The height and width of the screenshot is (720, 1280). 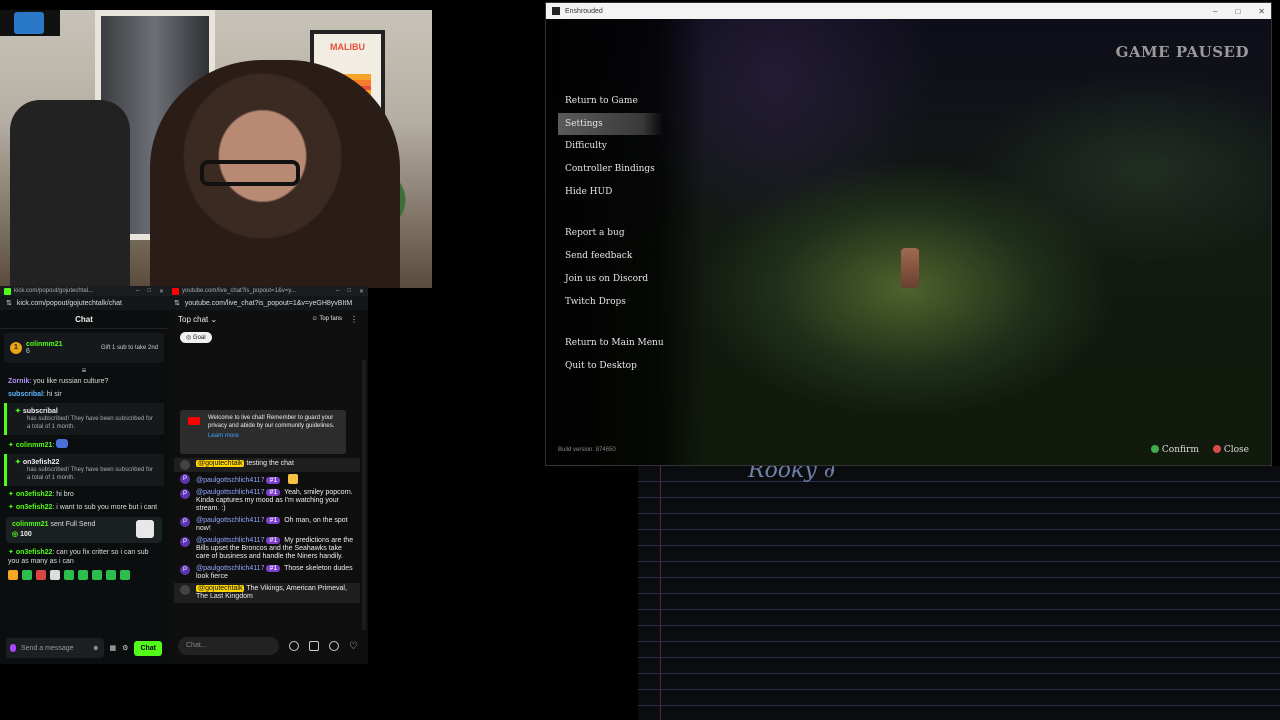 I want to click on chat-username: subscribal, so click(x=25, y=394).